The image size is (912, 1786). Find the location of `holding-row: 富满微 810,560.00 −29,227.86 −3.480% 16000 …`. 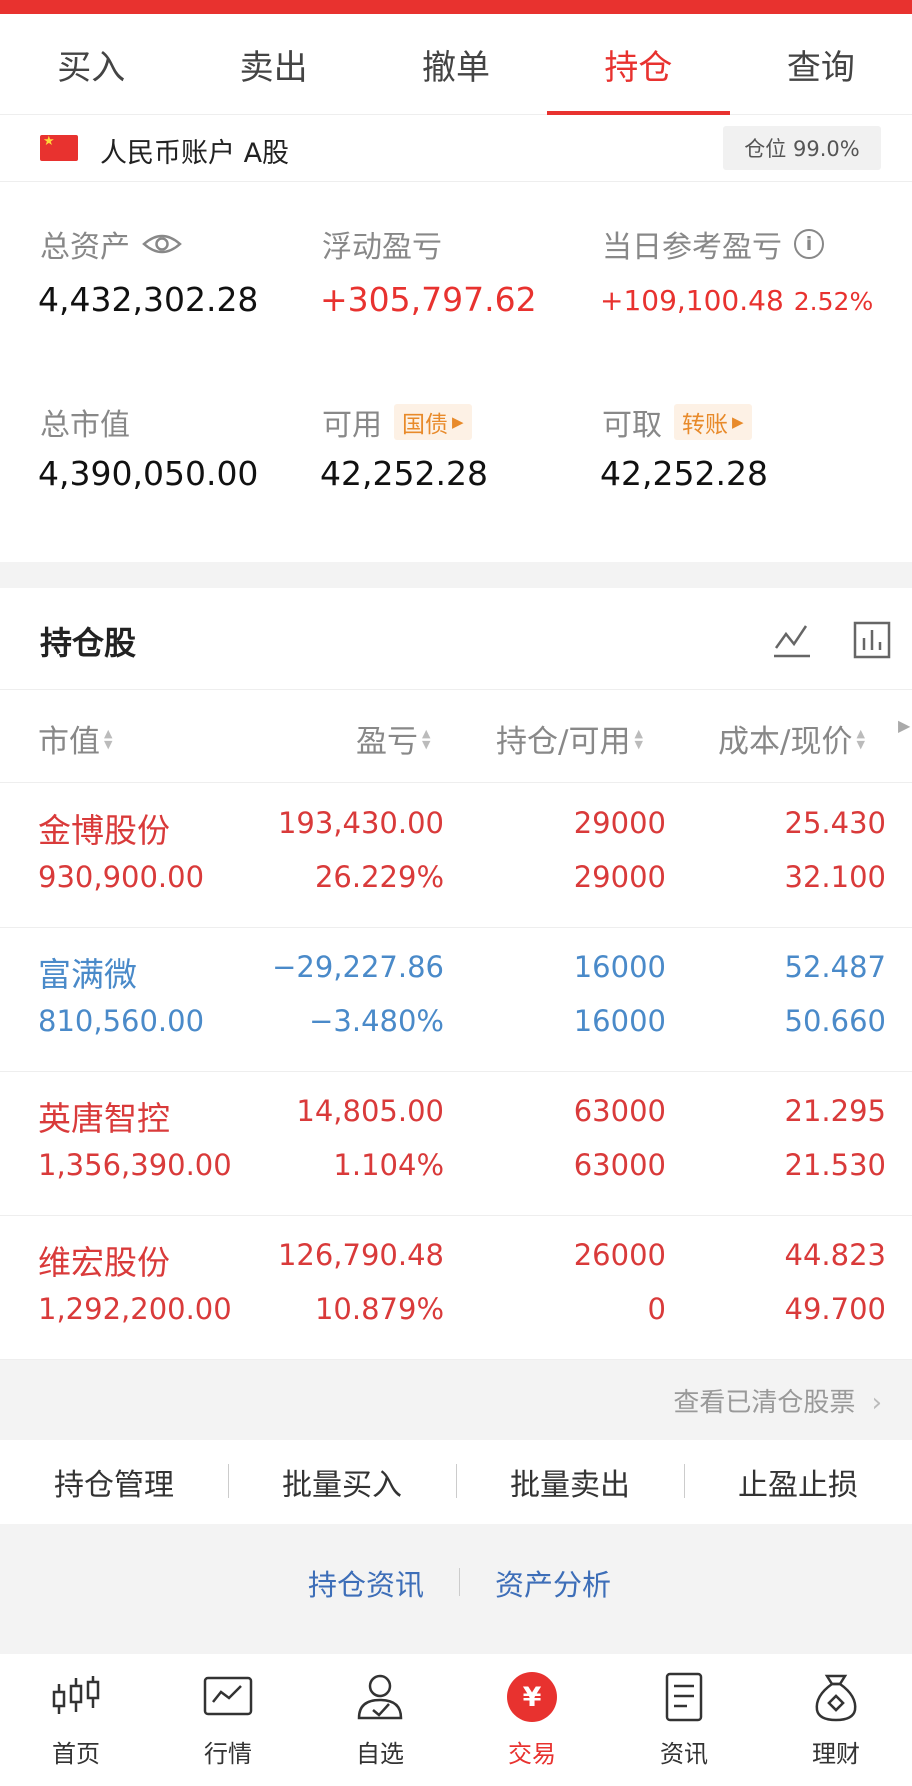

holding-row: 富满微 810,560.00 −29,227.86 −3.480% 16000 … is located at coordinates (456, 1000).